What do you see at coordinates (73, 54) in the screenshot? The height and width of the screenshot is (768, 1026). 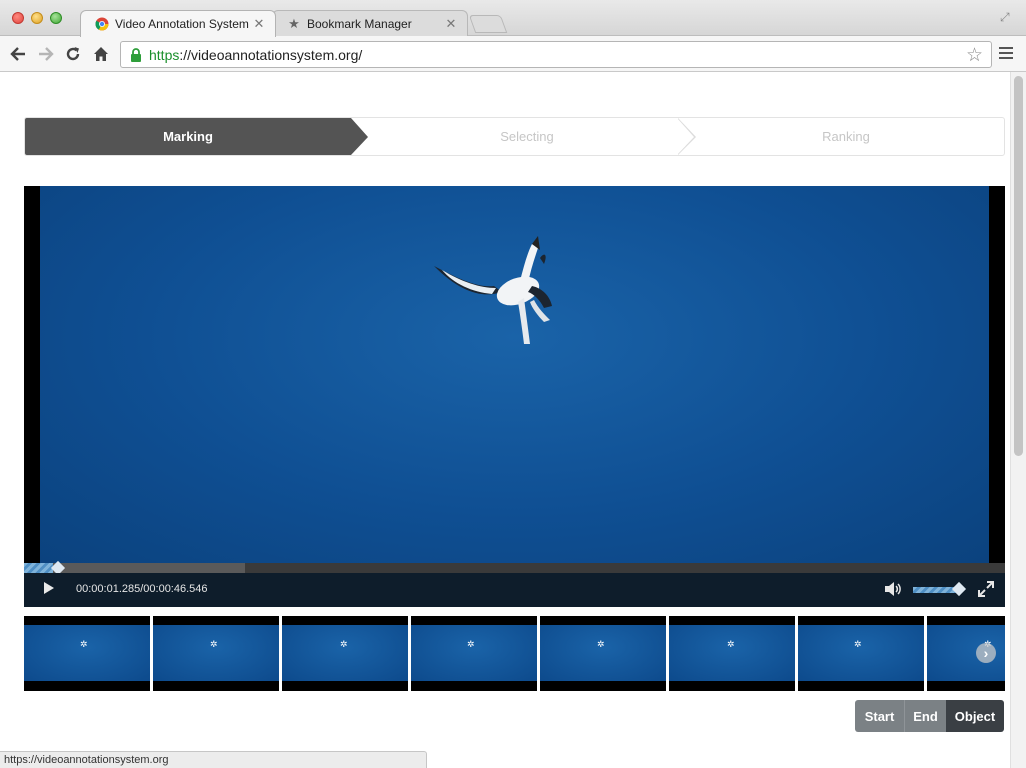 I see `reload-icon` at bounding box center [73, 54].